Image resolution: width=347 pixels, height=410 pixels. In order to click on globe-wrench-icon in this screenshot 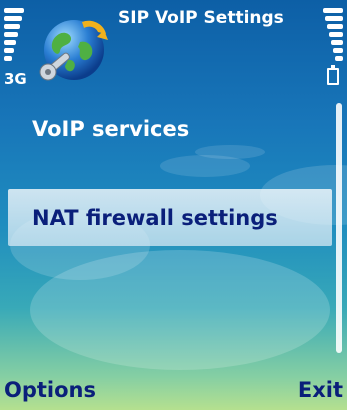, I will do `click(73, 50)`.